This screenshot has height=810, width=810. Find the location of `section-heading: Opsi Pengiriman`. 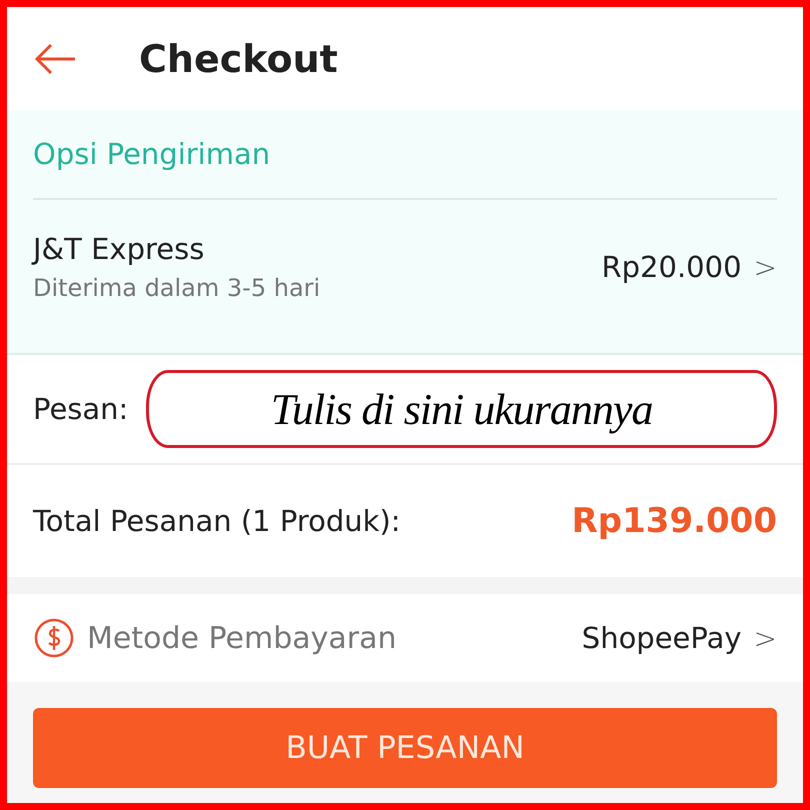

section-heading: Opsi Pengiriman is located at coordinates (405, 155).